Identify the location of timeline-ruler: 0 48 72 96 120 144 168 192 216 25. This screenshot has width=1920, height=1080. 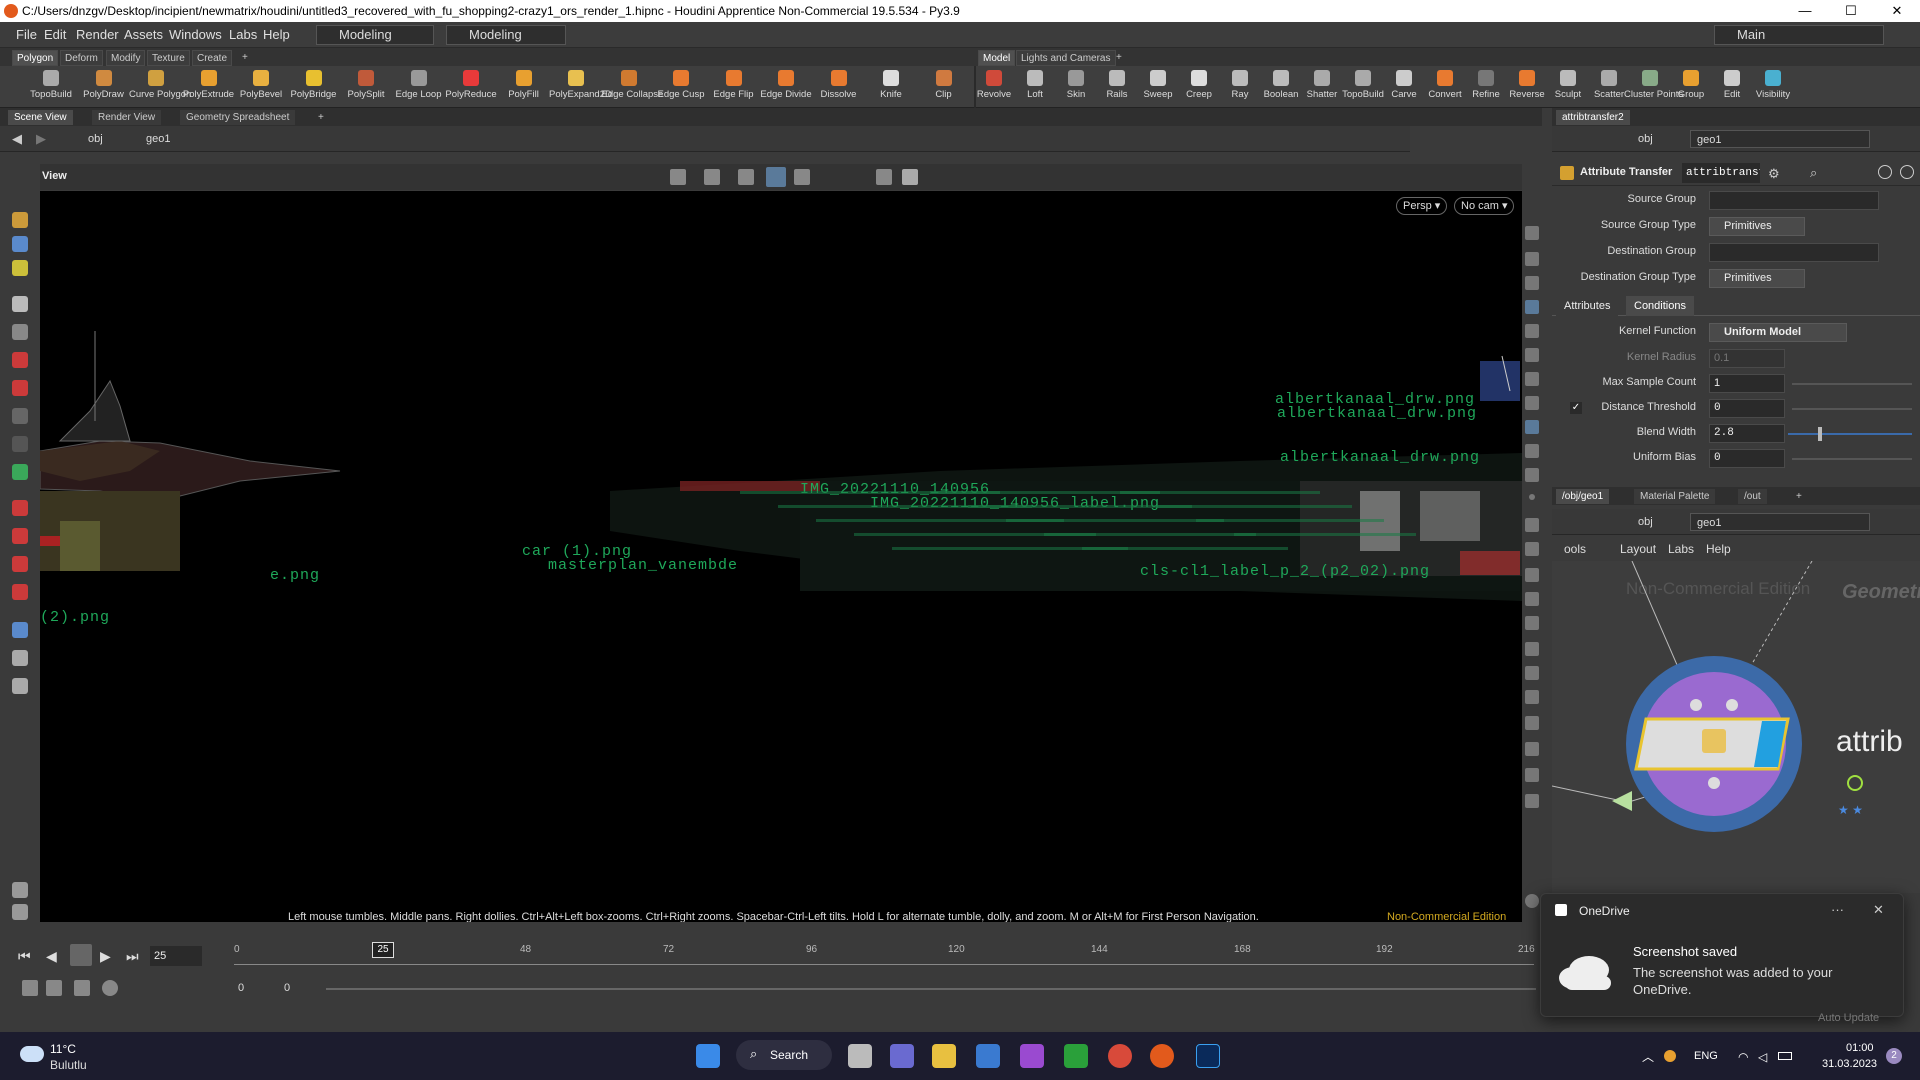
(884, 957).